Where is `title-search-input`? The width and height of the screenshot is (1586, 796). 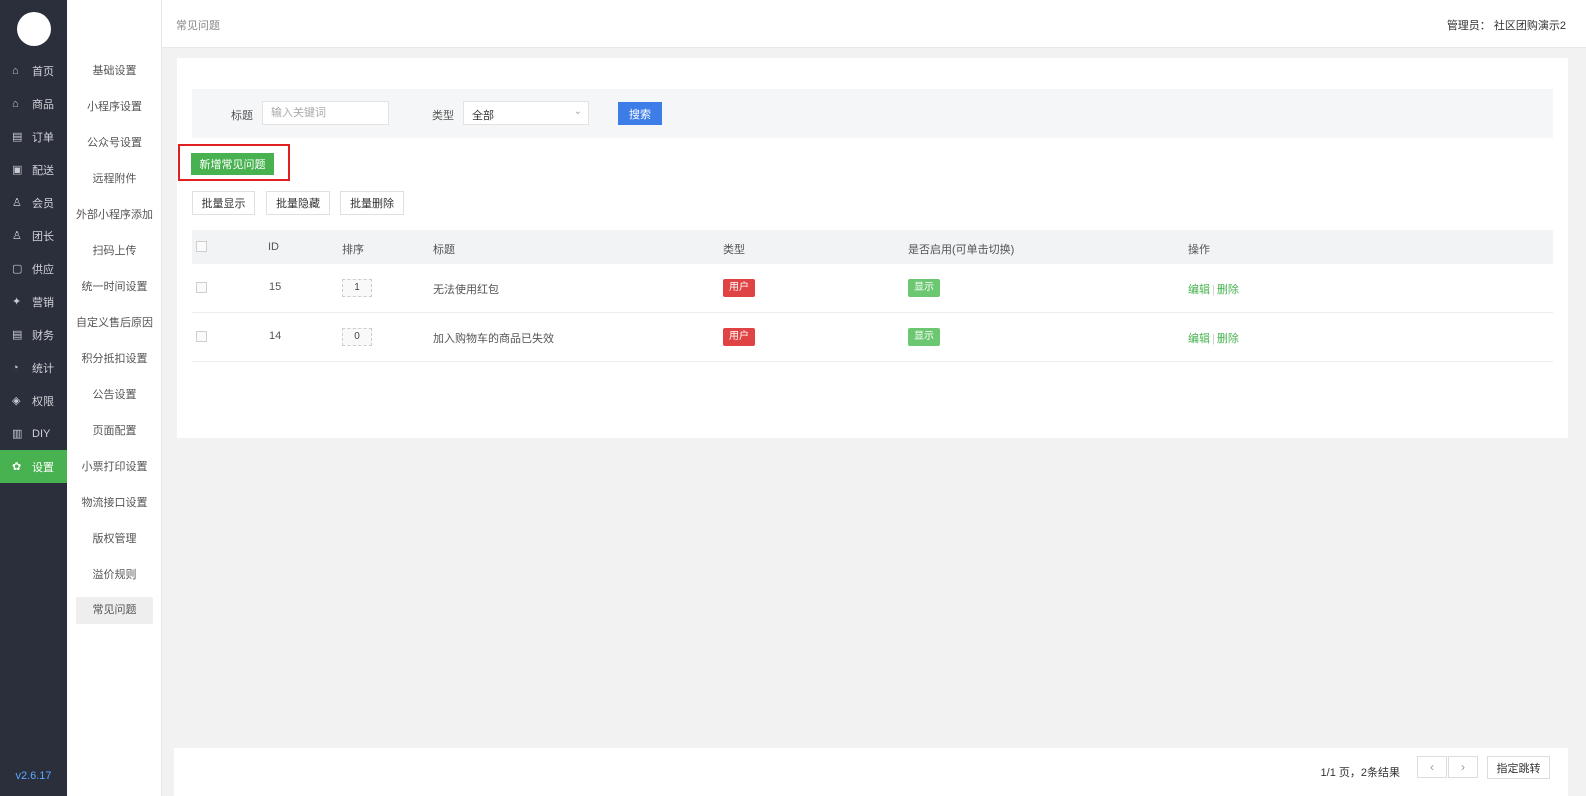
title-search-input is located at coordinates (325, 113).